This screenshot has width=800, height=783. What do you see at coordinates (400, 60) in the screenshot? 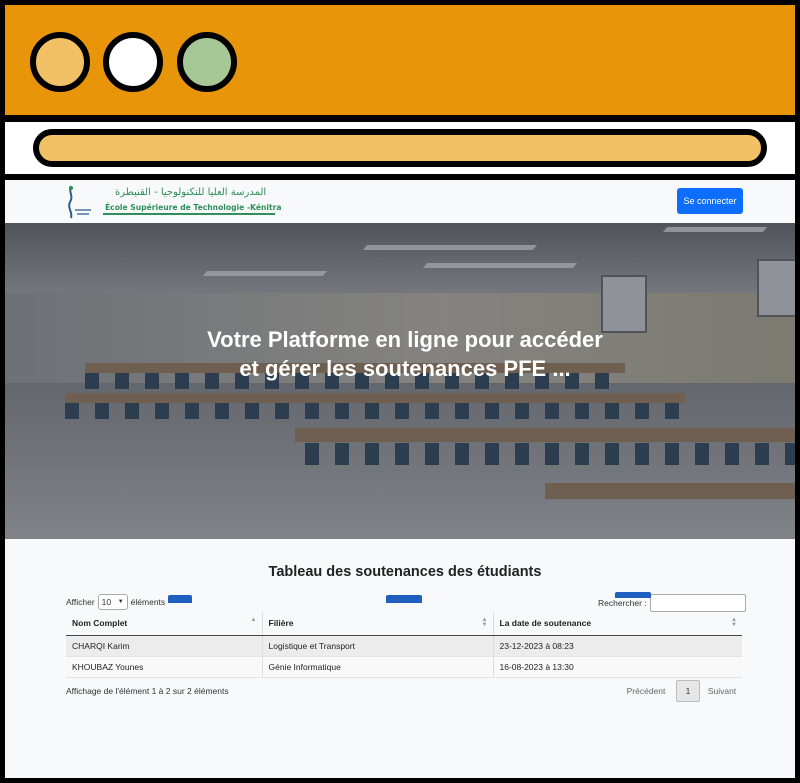
I see `browser-titlebar` at bounding box center [400, 60].